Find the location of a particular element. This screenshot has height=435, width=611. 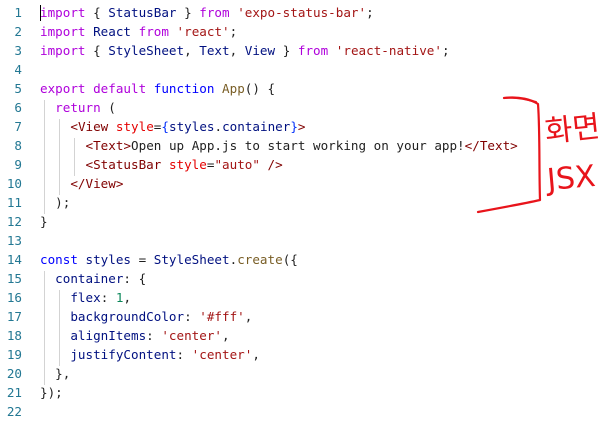

code-token: container is located at coordinates (256, 126).